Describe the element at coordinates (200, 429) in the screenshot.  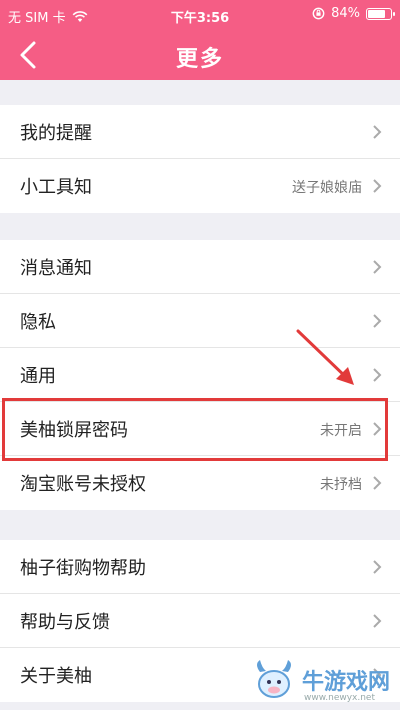
I see `row-lock-screen-password: 美柚锁屏密码 未开启` at that location.